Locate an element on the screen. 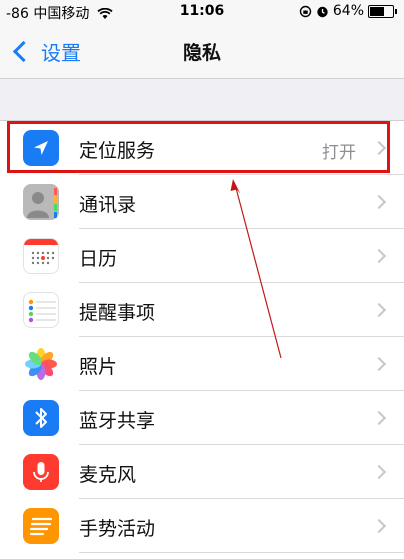 The width and height of the screenshot is (404, 559). battery-percent: 64% is located at coordinates (348, 11).